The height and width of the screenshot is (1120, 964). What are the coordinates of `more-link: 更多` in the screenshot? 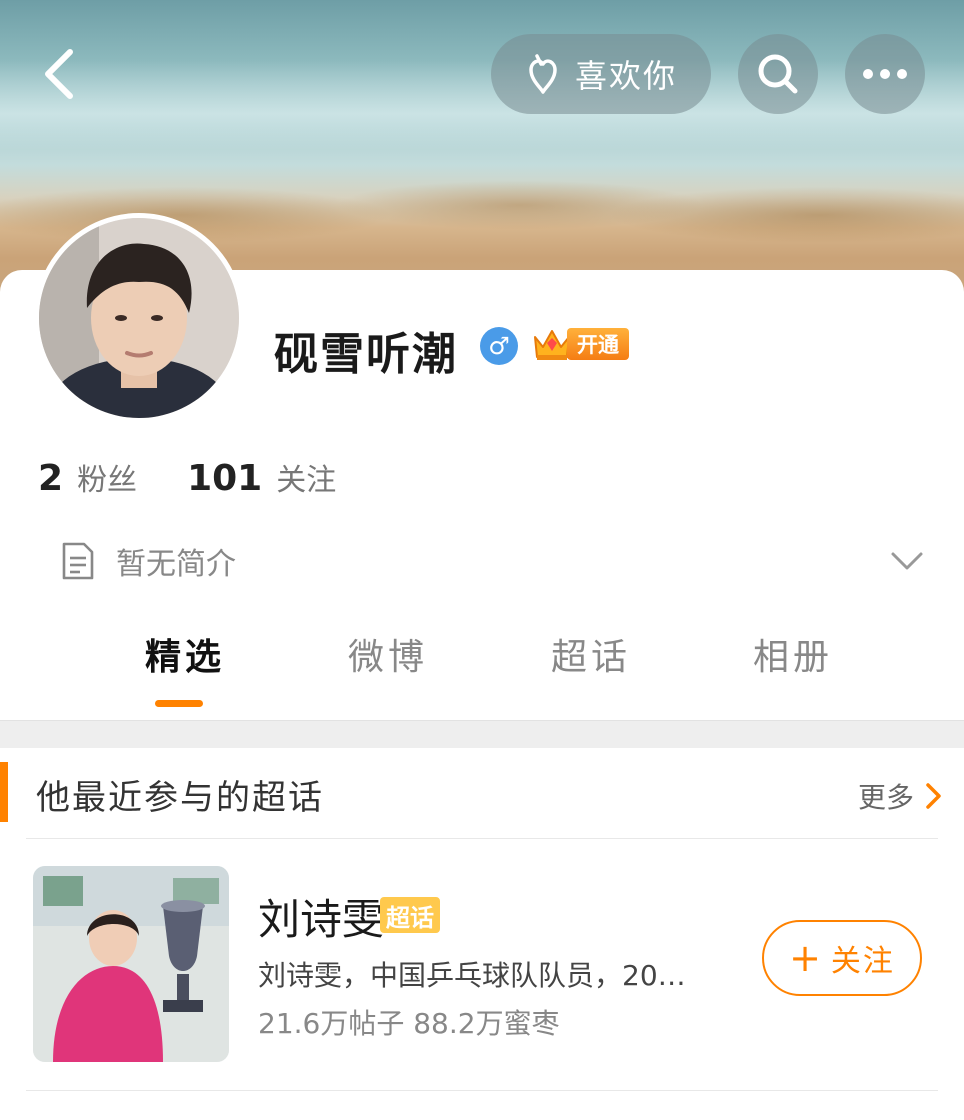 It's located at (900, 796).